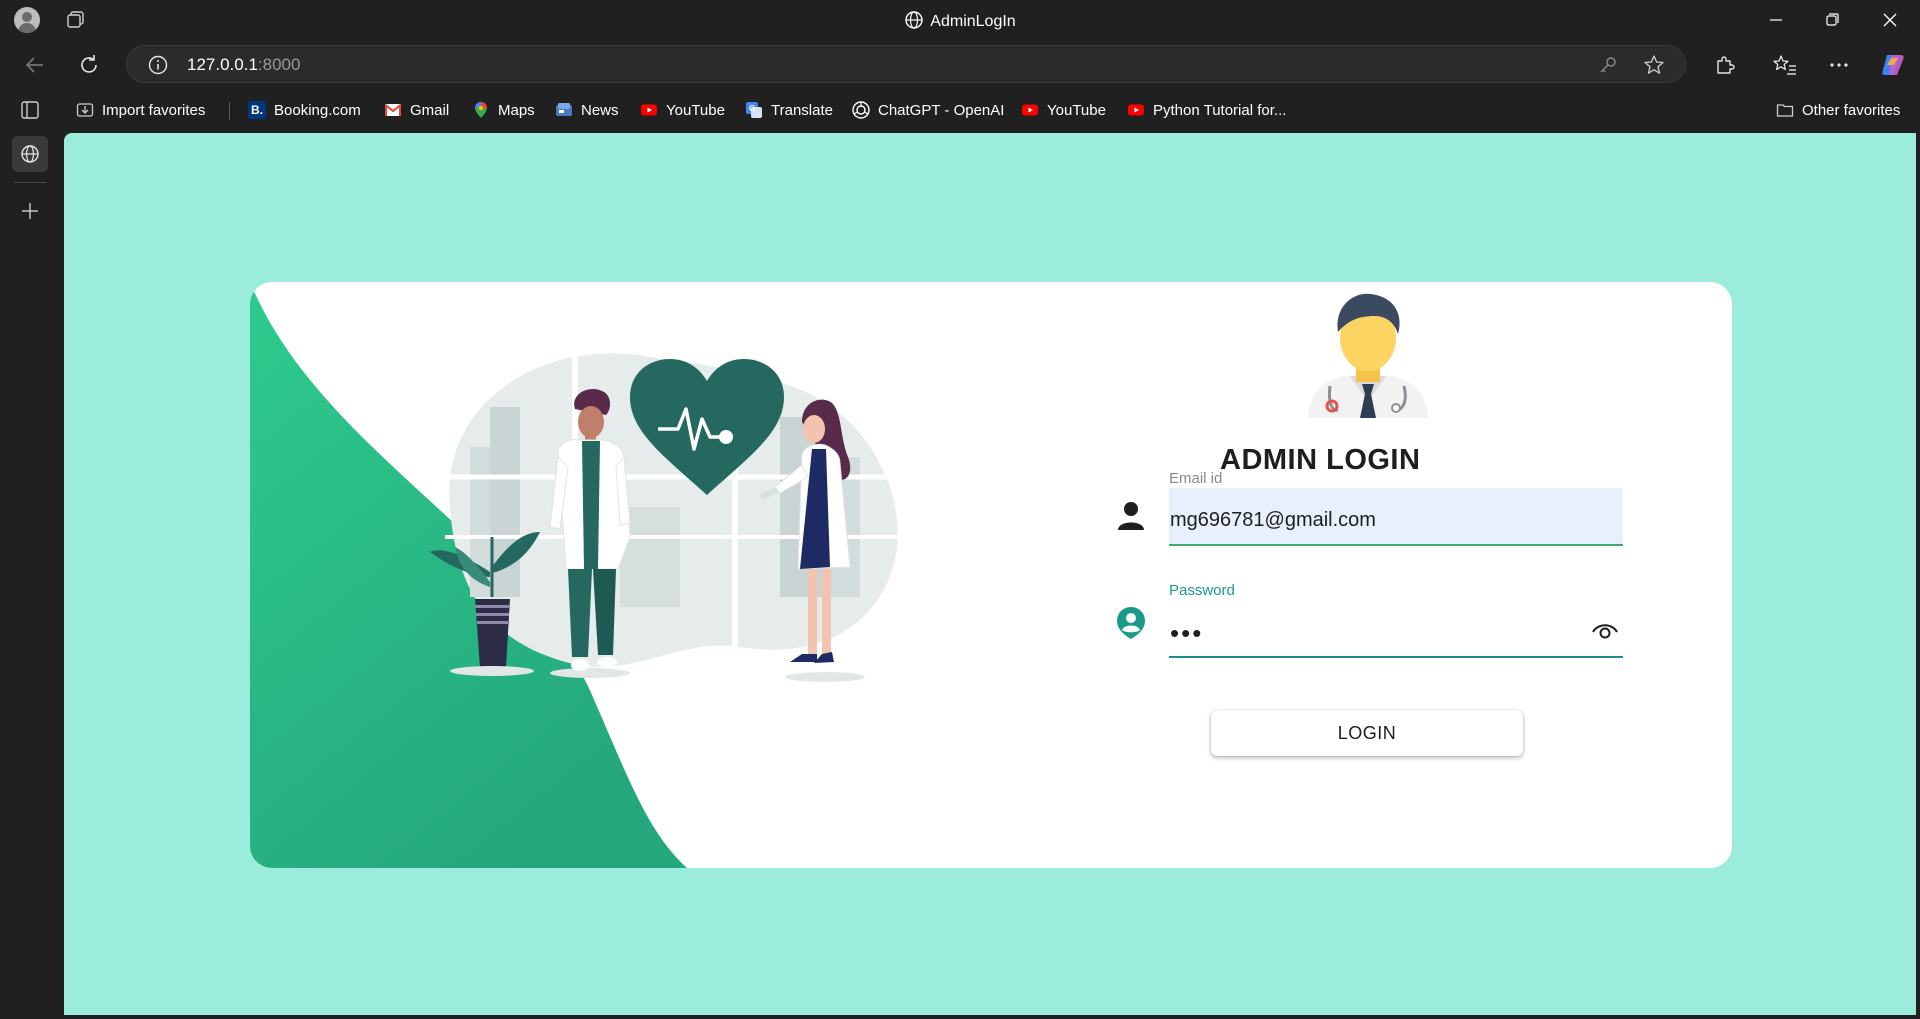  What do you see at coordinates (1851, 110) in the screenshot?
I see `other-favorites-label: Other favorites` at bounding box center [1851, 110].